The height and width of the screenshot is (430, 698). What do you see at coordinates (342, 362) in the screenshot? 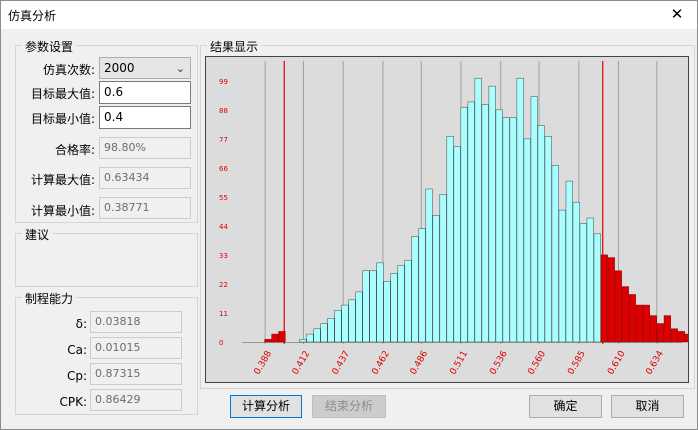
I see `x-tick-label: 0.437` at bounding box center [342, 362].